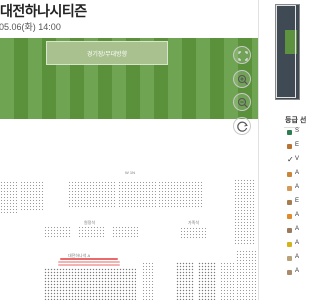  What do you see at coordinates (194, 222) in the screenshot?
I see `section-label-family: 가족석` at bounding box center [194, 222].